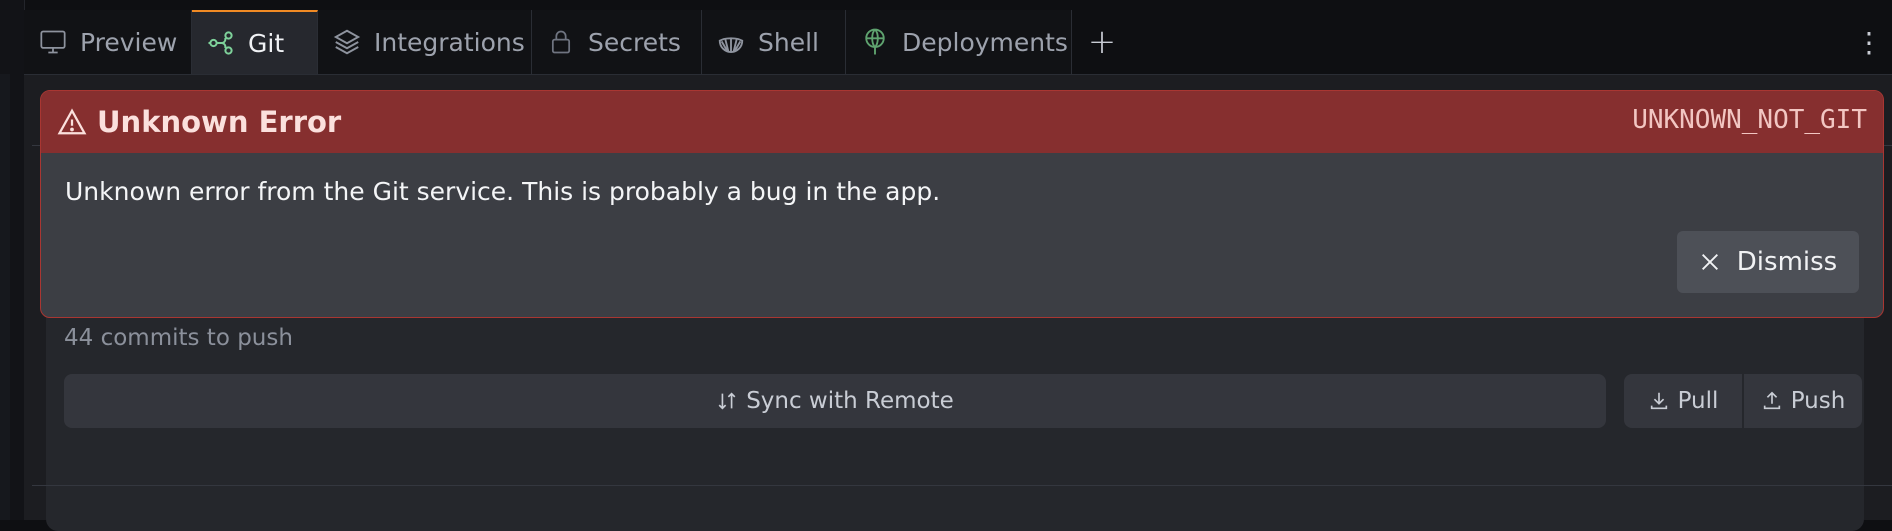  I want to click on push-button: Push, so click(1803, 401).